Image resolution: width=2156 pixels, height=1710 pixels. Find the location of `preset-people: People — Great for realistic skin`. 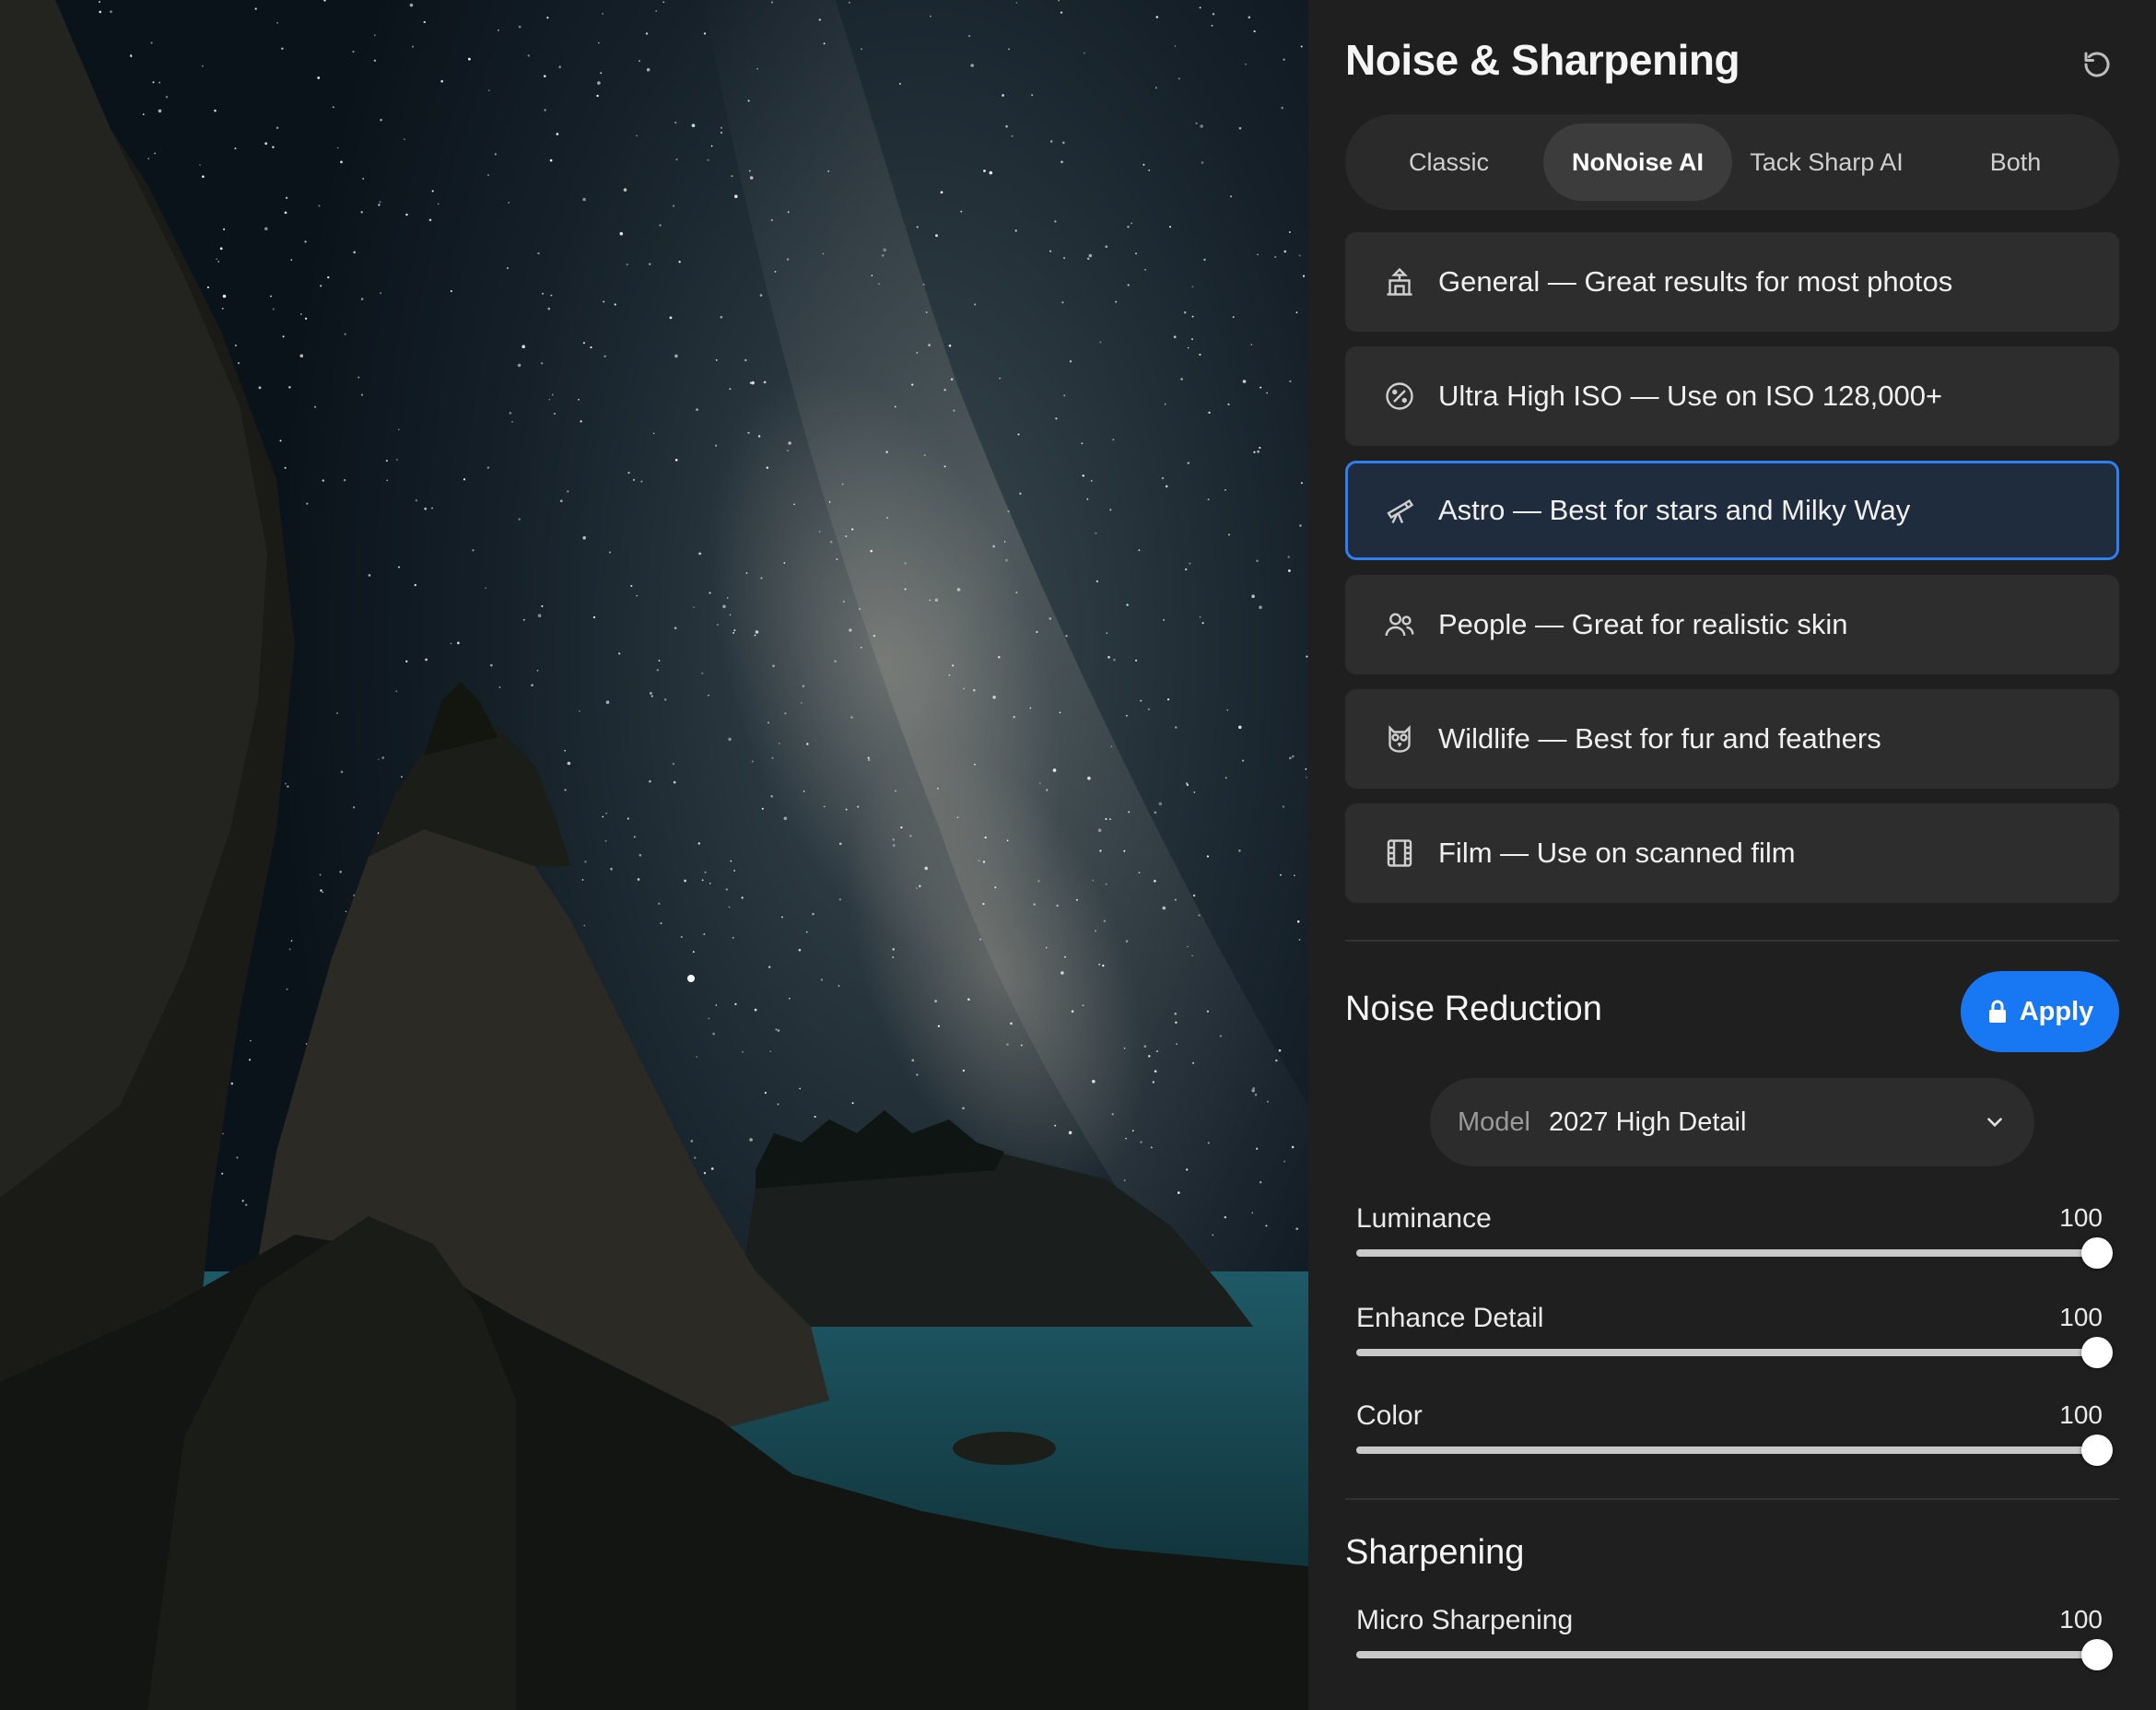

preset-people: People — Great for realistic skin is located at coordinates (1732, 624).